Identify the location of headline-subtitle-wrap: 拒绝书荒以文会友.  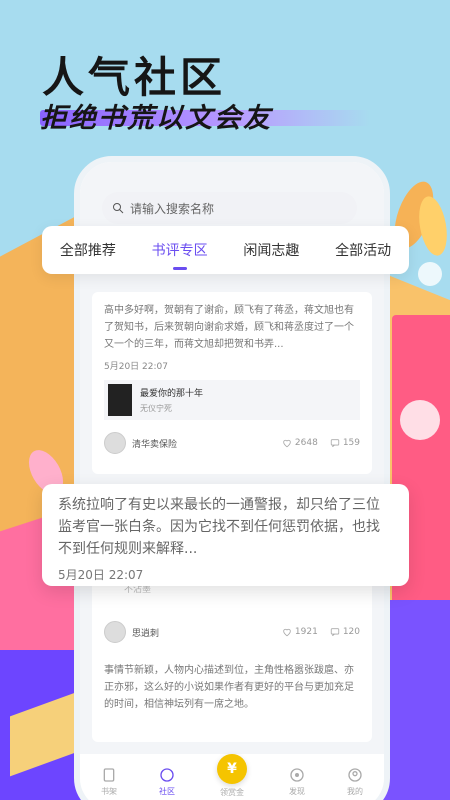
(210, 115).